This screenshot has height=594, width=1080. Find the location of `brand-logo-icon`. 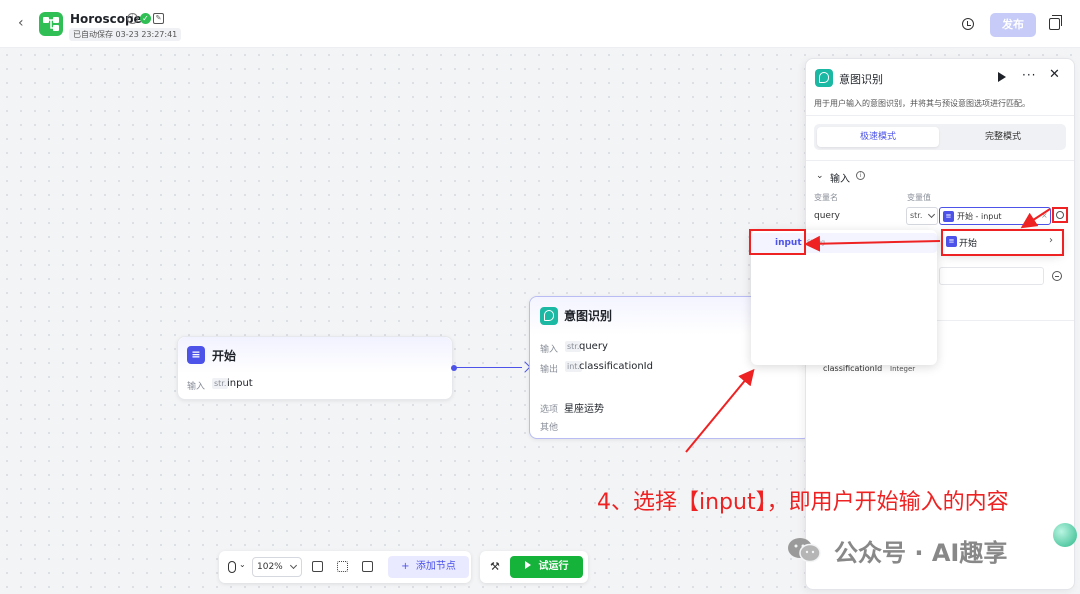

brand-logo-icon is located at coordinates (1065, 535).